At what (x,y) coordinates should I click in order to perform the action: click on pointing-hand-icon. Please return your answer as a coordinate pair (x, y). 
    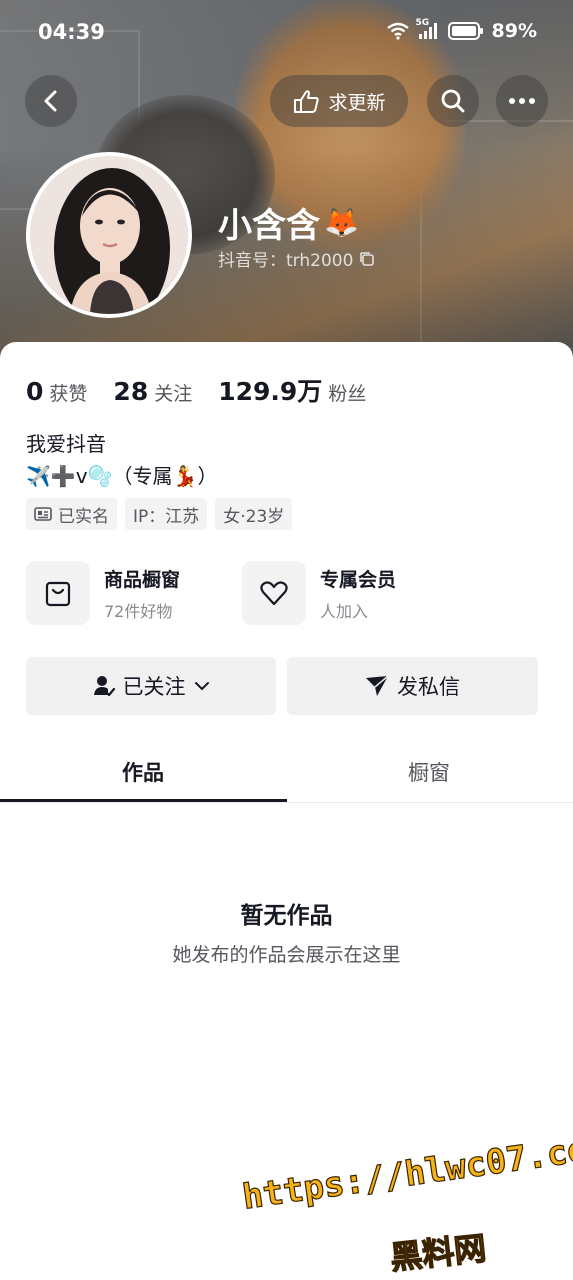
    Looking at the image, I should click on (307, 101).